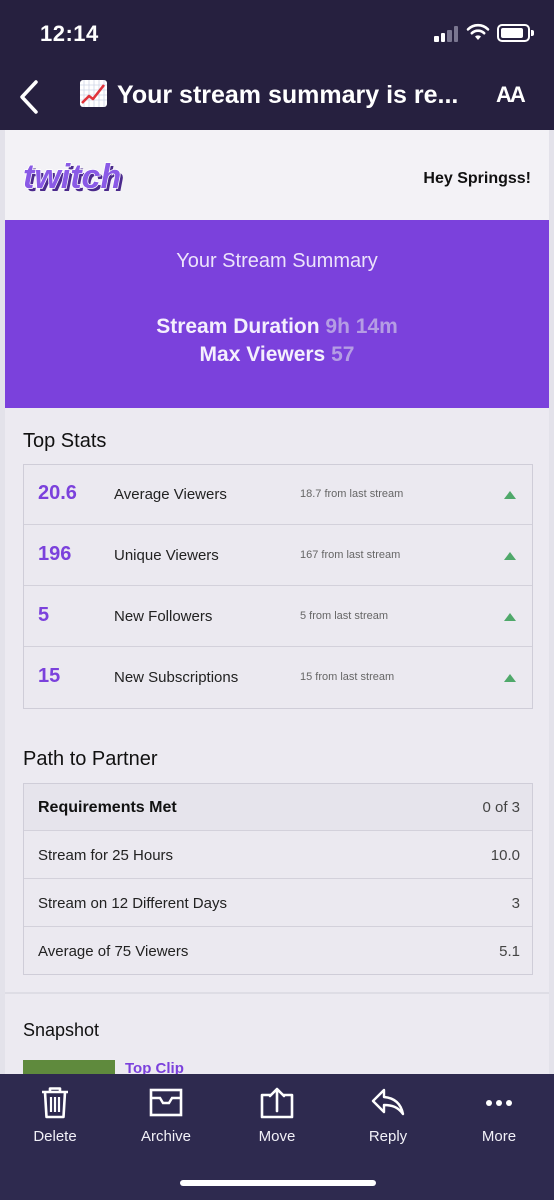  What do you see at coordinates (388, 1136) in the screenshot?
I see `reply-label: Reply` at bounding box center [388, 1136].